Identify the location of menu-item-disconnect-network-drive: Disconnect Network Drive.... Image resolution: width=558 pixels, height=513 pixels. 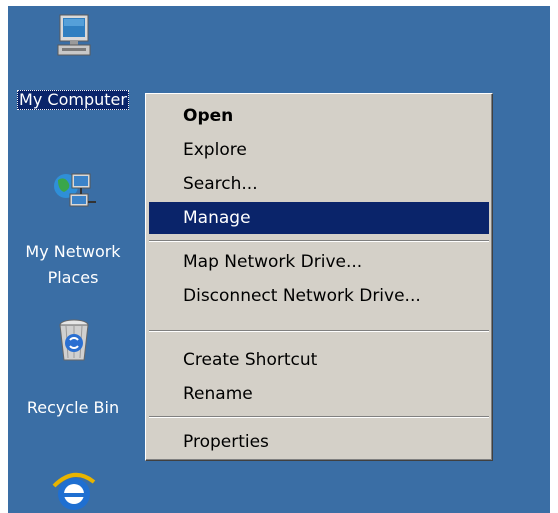
(319, 296).